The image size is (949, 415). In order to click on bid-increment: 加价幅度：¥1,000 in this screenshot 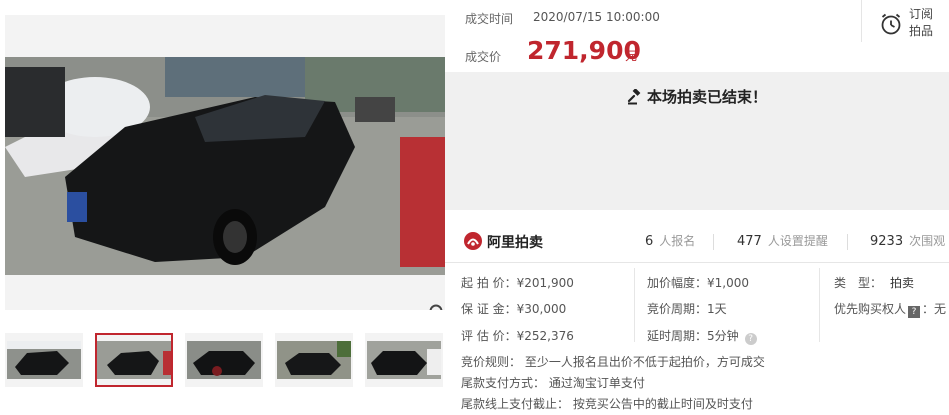, I will do `click(698, 283)`.